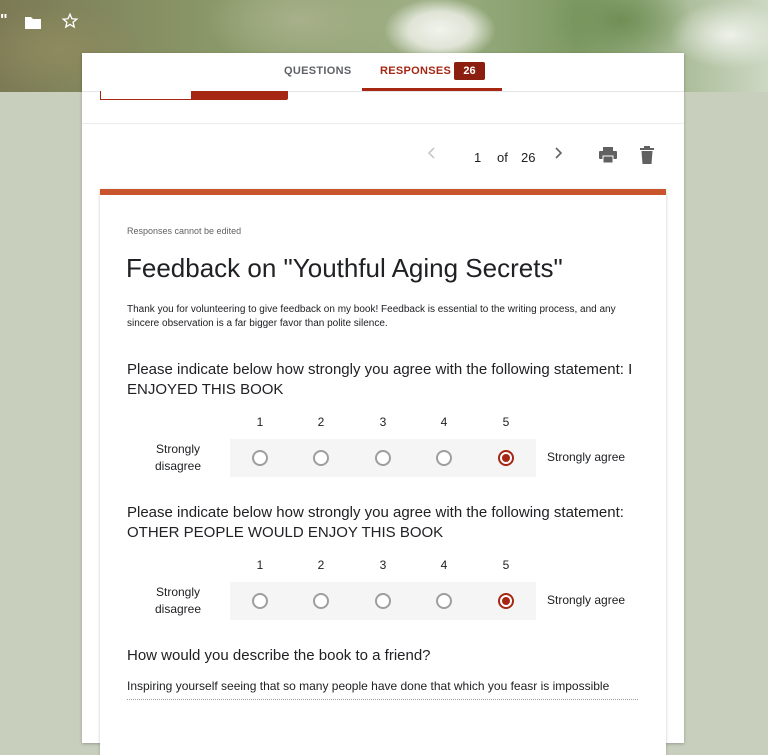 The image size is (768, 755). I want to click on quote-glyph: ", so click(4, 20).